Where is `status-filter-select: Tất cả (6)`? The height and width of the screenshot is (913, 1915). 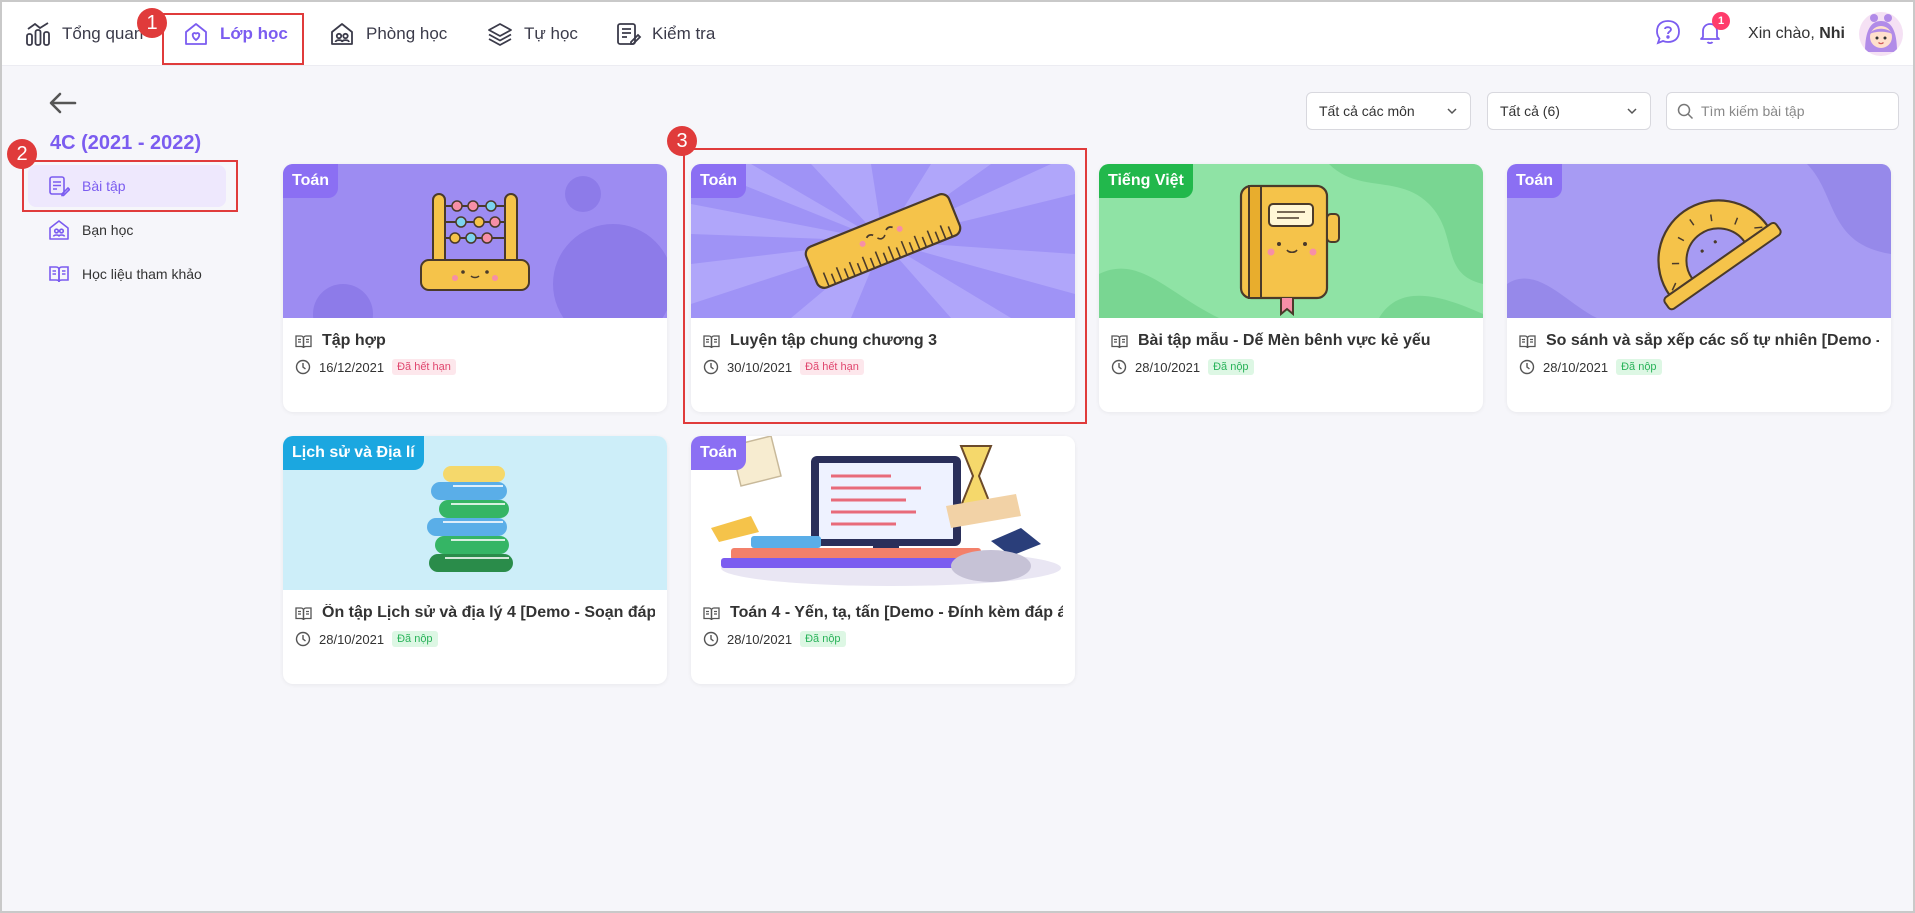
status-filter-select: Tất cả (6) is located at coordinates (1569, 111).